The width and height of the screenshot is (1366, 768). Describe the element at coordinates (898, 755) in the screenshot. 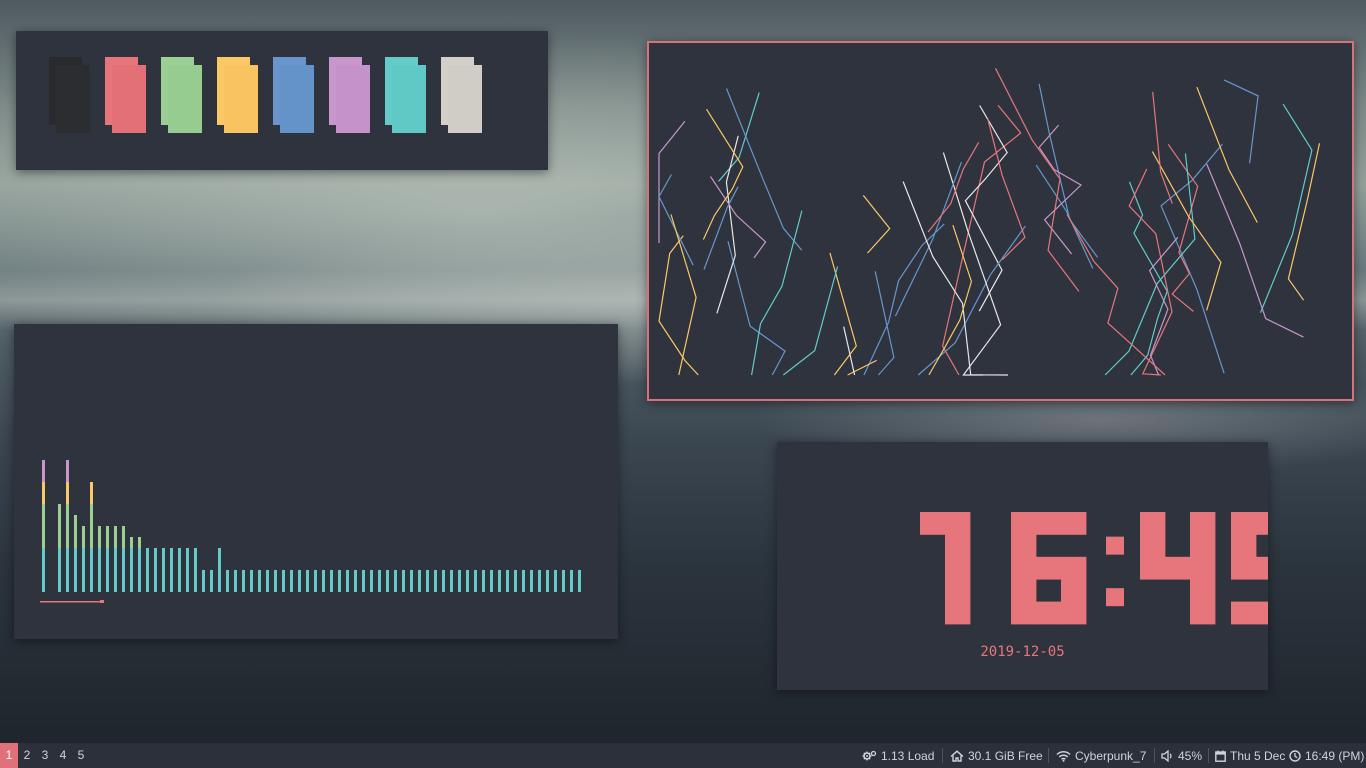

I see `cpu-load-module: 1.13 Load` at that location.